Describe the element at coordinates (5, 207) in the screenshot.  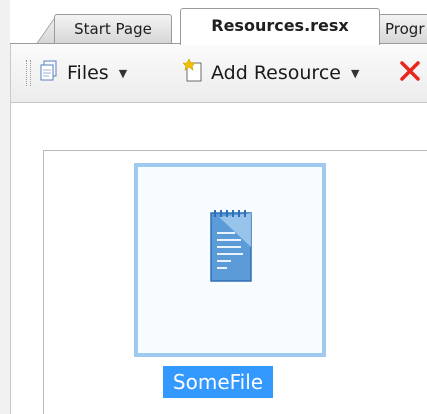
I see `window-edge` at that location.